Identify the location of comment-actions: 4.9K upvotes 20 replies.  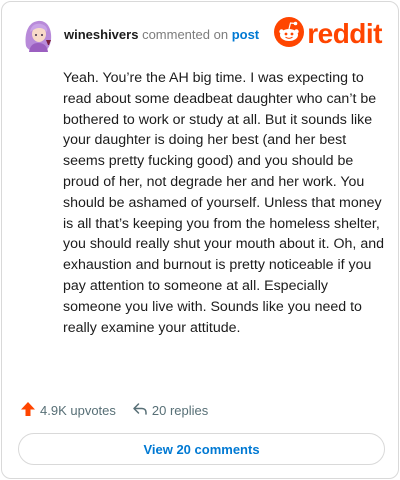
(114, 410).